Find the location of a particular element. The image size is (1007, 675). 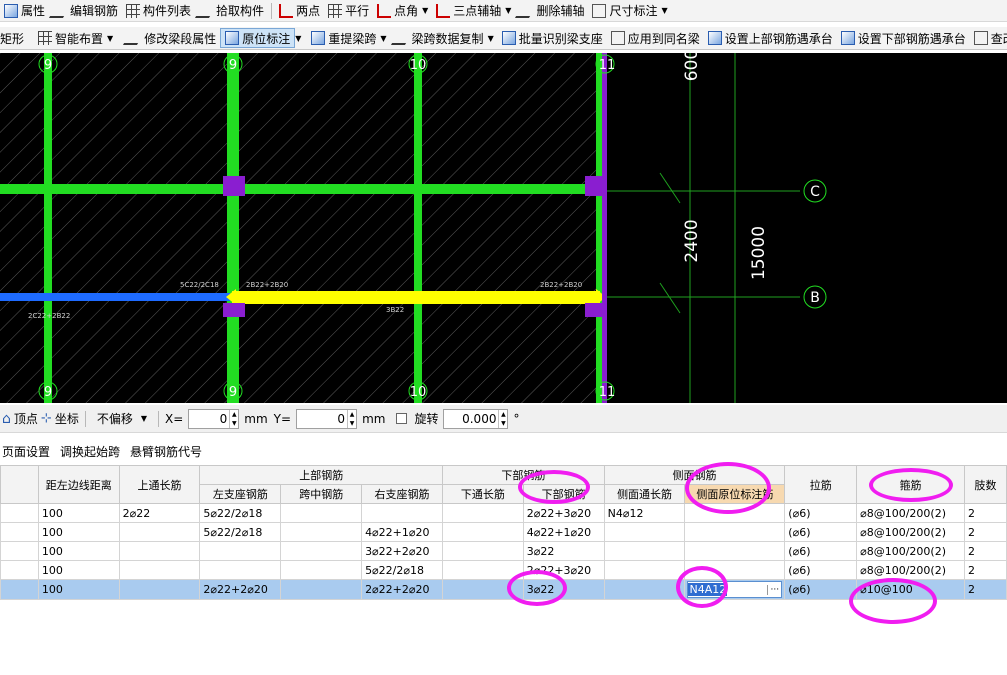

y-spin-buttons: ▲ ▼ is located at coordinates (351, 418).